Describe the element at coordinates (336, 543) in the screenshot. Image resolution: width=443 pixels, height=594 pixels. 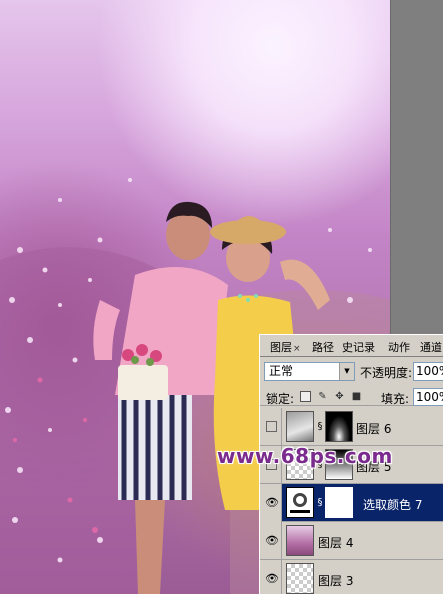
I see `layer-name: 图层 4` at that location.